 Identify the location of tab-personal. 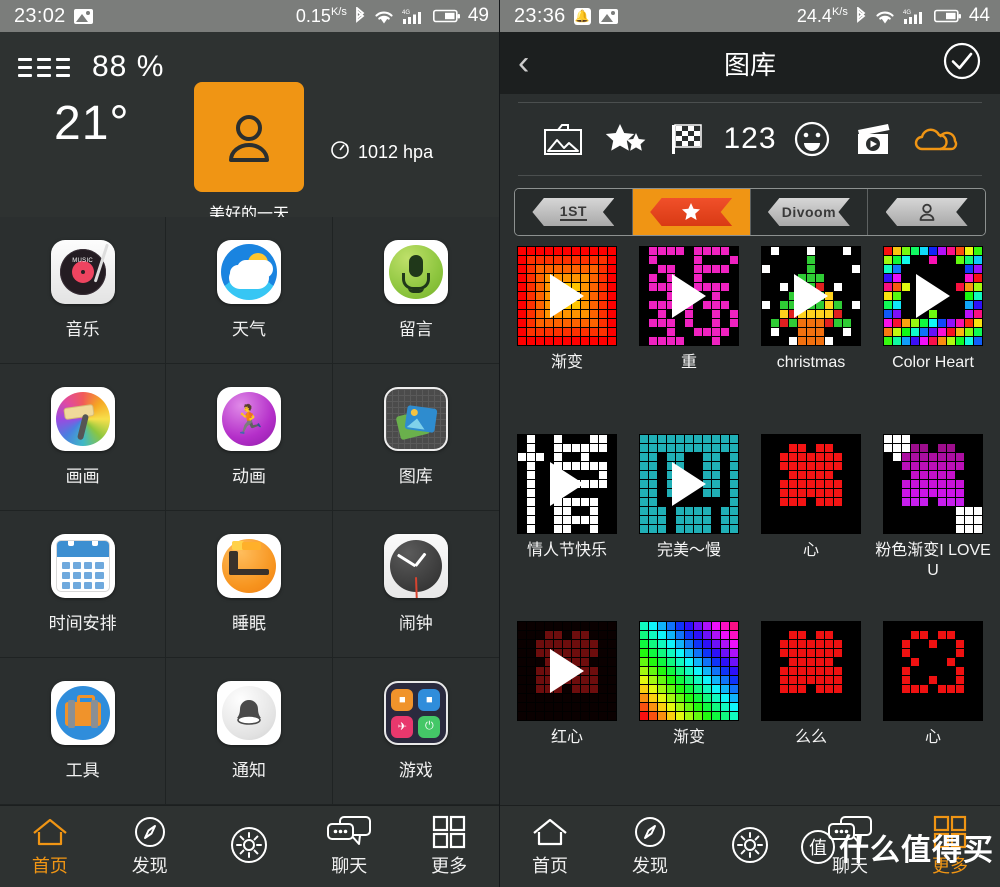
(926, 212).